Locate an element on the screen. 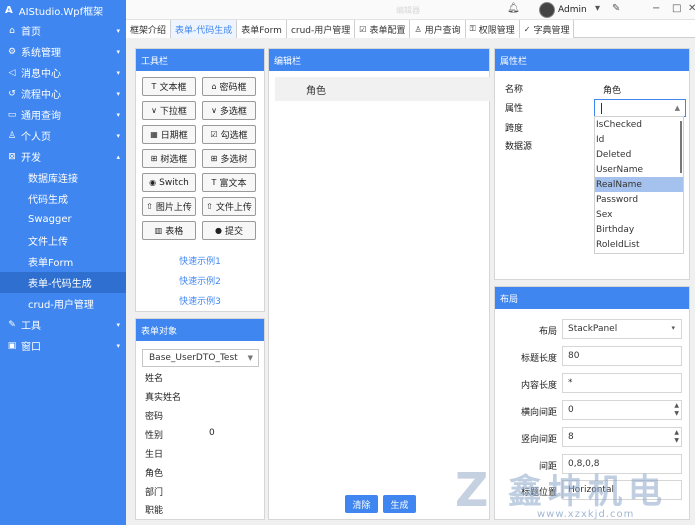 The width and height of the screenshot is (695, 525). bell-icon: 🔔︎ is located at coordinates (513, 8).